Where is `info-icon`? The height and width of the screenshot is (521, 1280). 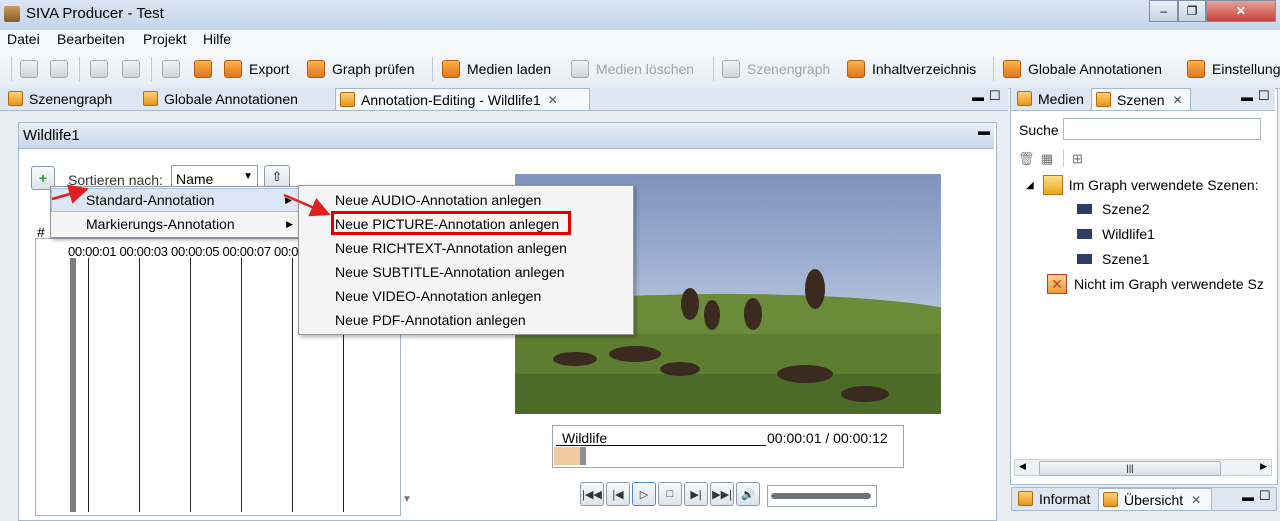 info-icon is located at coordinates (1025, 498).